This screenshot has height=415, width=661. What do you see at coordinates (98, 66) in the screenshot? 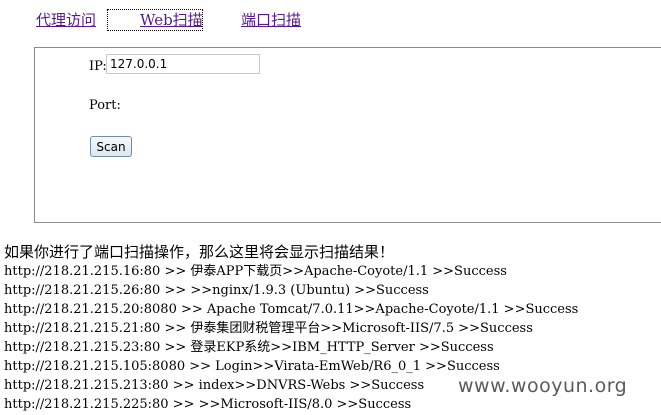
I see `ip-label: IP:` at bounding box center [98, 66].